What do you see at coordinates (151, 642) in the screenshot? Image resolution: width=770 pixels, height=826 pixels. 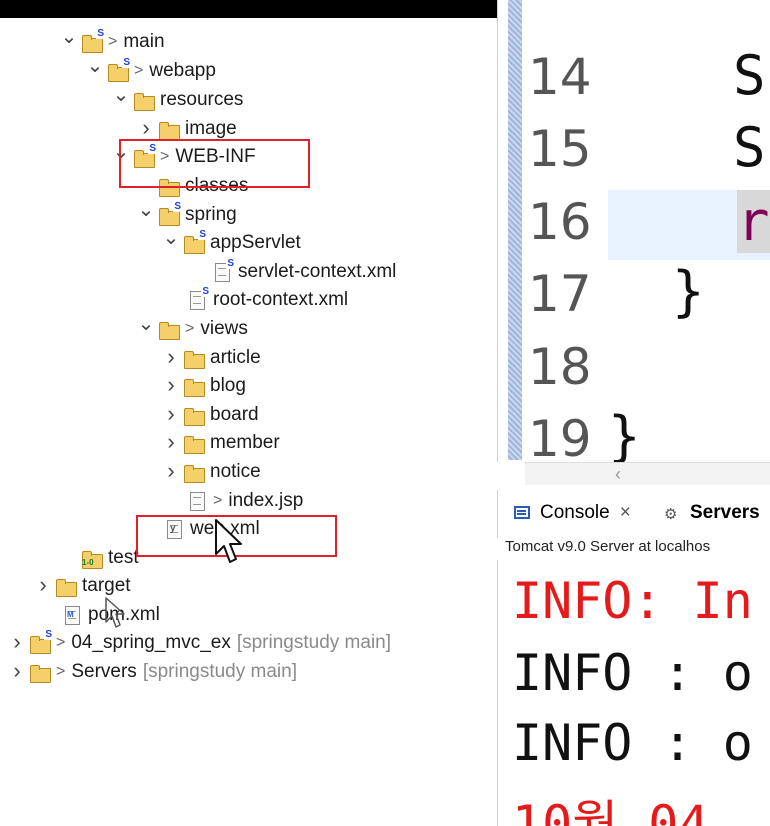 I see `tree-item-label: 04_spring_mvc_ex` at bounding box center [151, 642].